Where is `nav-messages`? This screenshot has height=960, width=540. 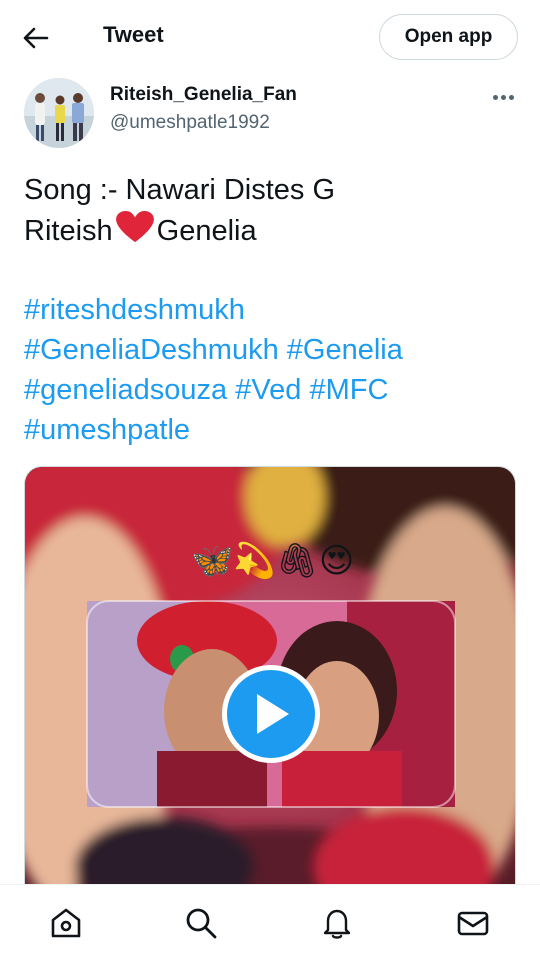 nav-messages is located at coordinates (473, 923).